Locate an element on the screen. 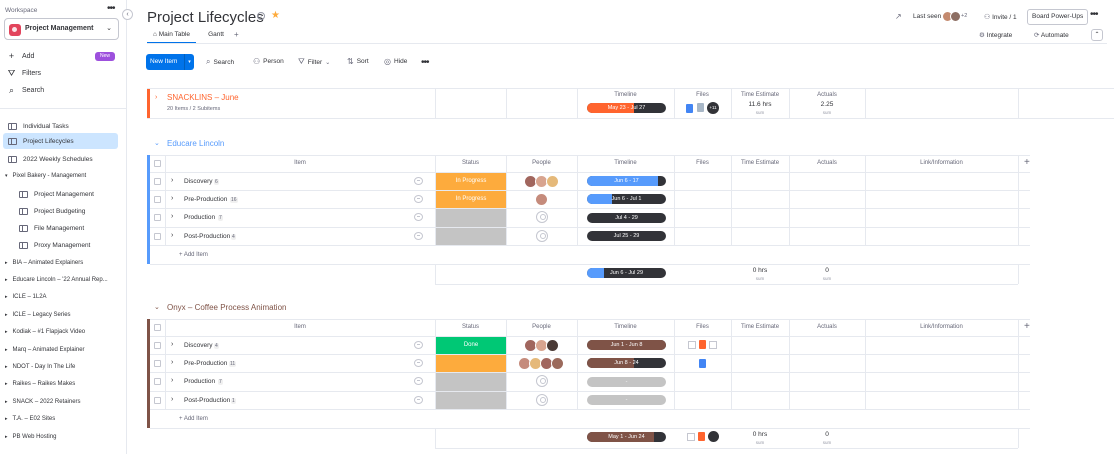 Image resolution: width=1118 pixels, height=454 pixels. add-item-input: + Add Item is located at coordinates (193, 255).